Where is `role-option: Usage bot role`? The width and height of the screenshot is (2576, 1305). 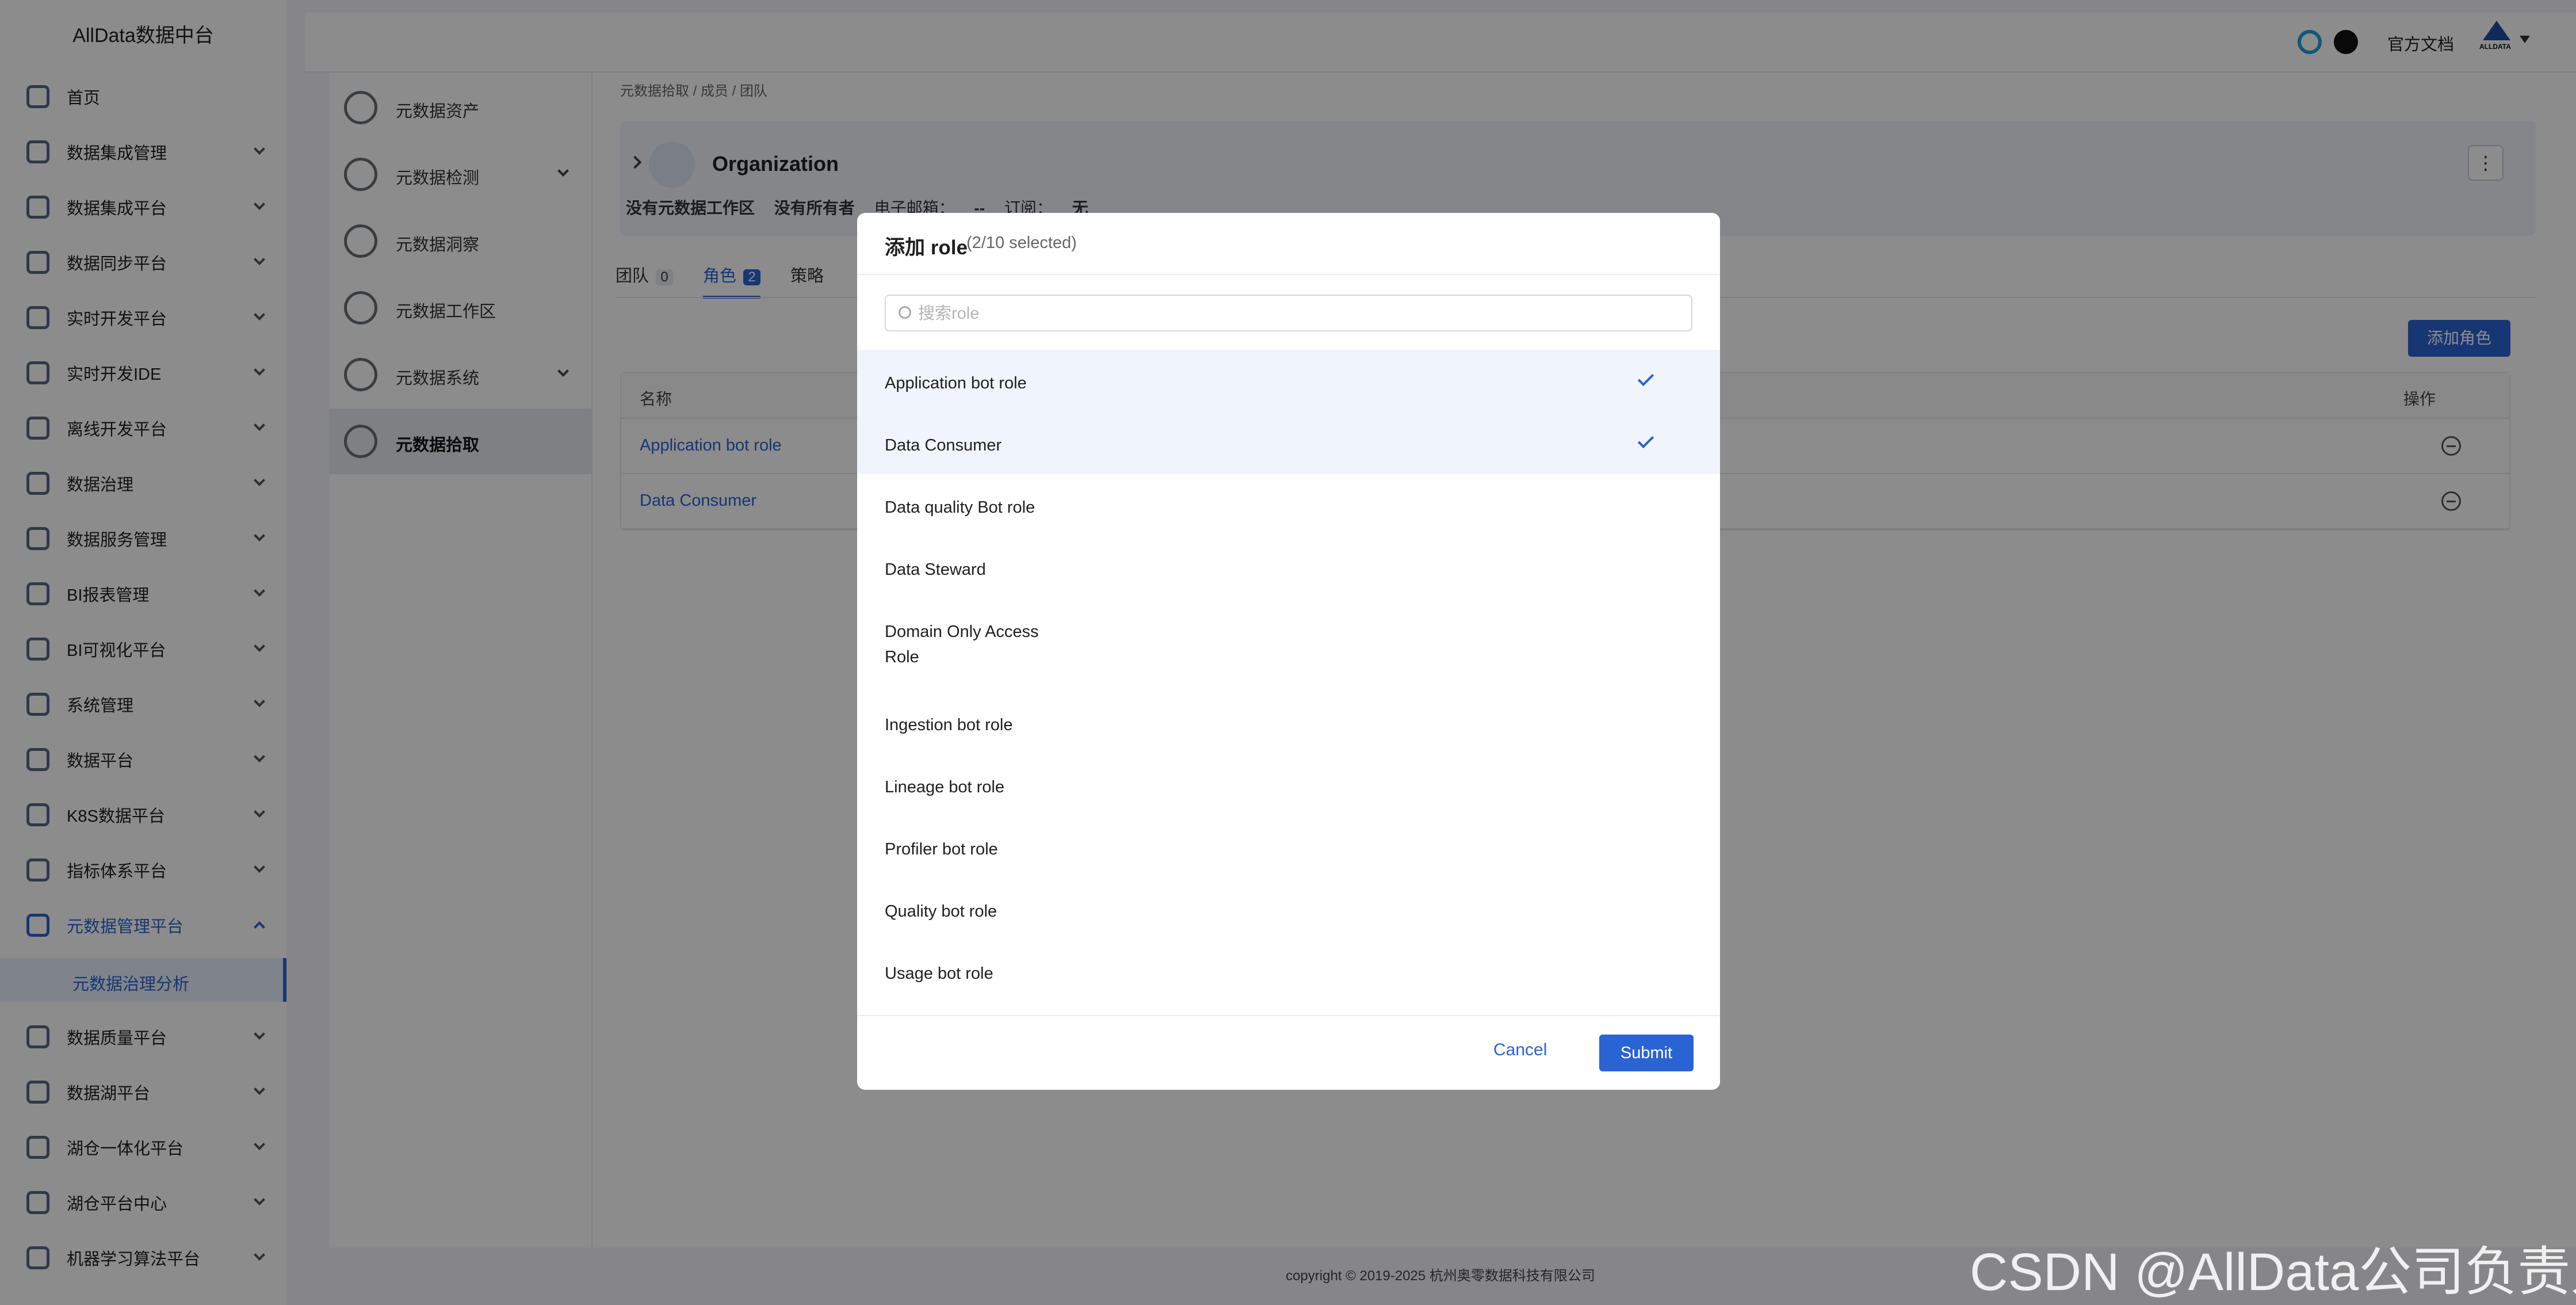
role-option: Usage bot role is located at coordinates (1288, 971).